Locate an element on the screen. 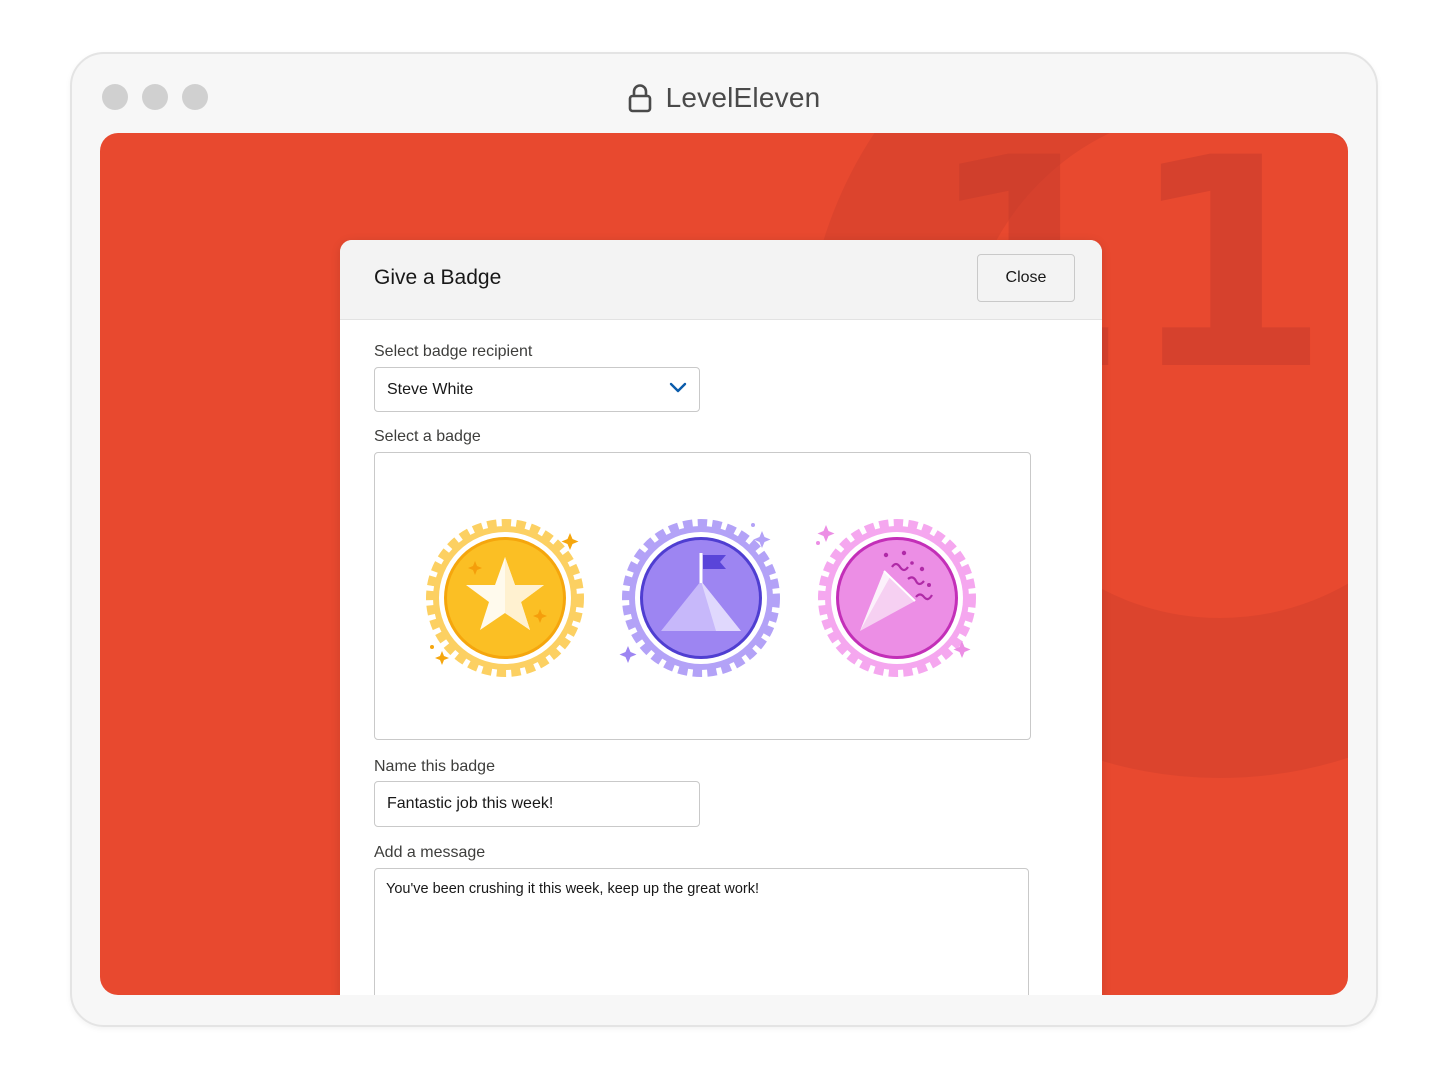 The height and width of the screenshot is (1086, 1448). badge-name-label: Name this badge is located at coordinates (434, 766).